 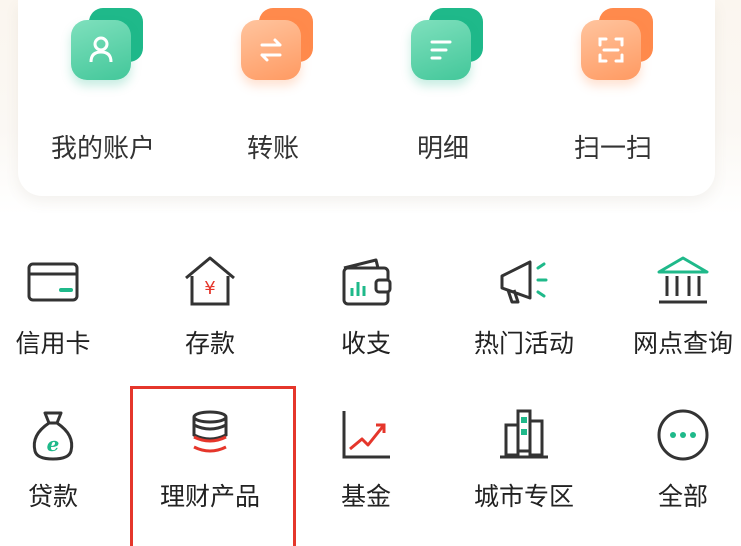 What do you see at coordinates (617, 44) in the screenshot?
I see `scan-icon` at bounding box center [617, 44].